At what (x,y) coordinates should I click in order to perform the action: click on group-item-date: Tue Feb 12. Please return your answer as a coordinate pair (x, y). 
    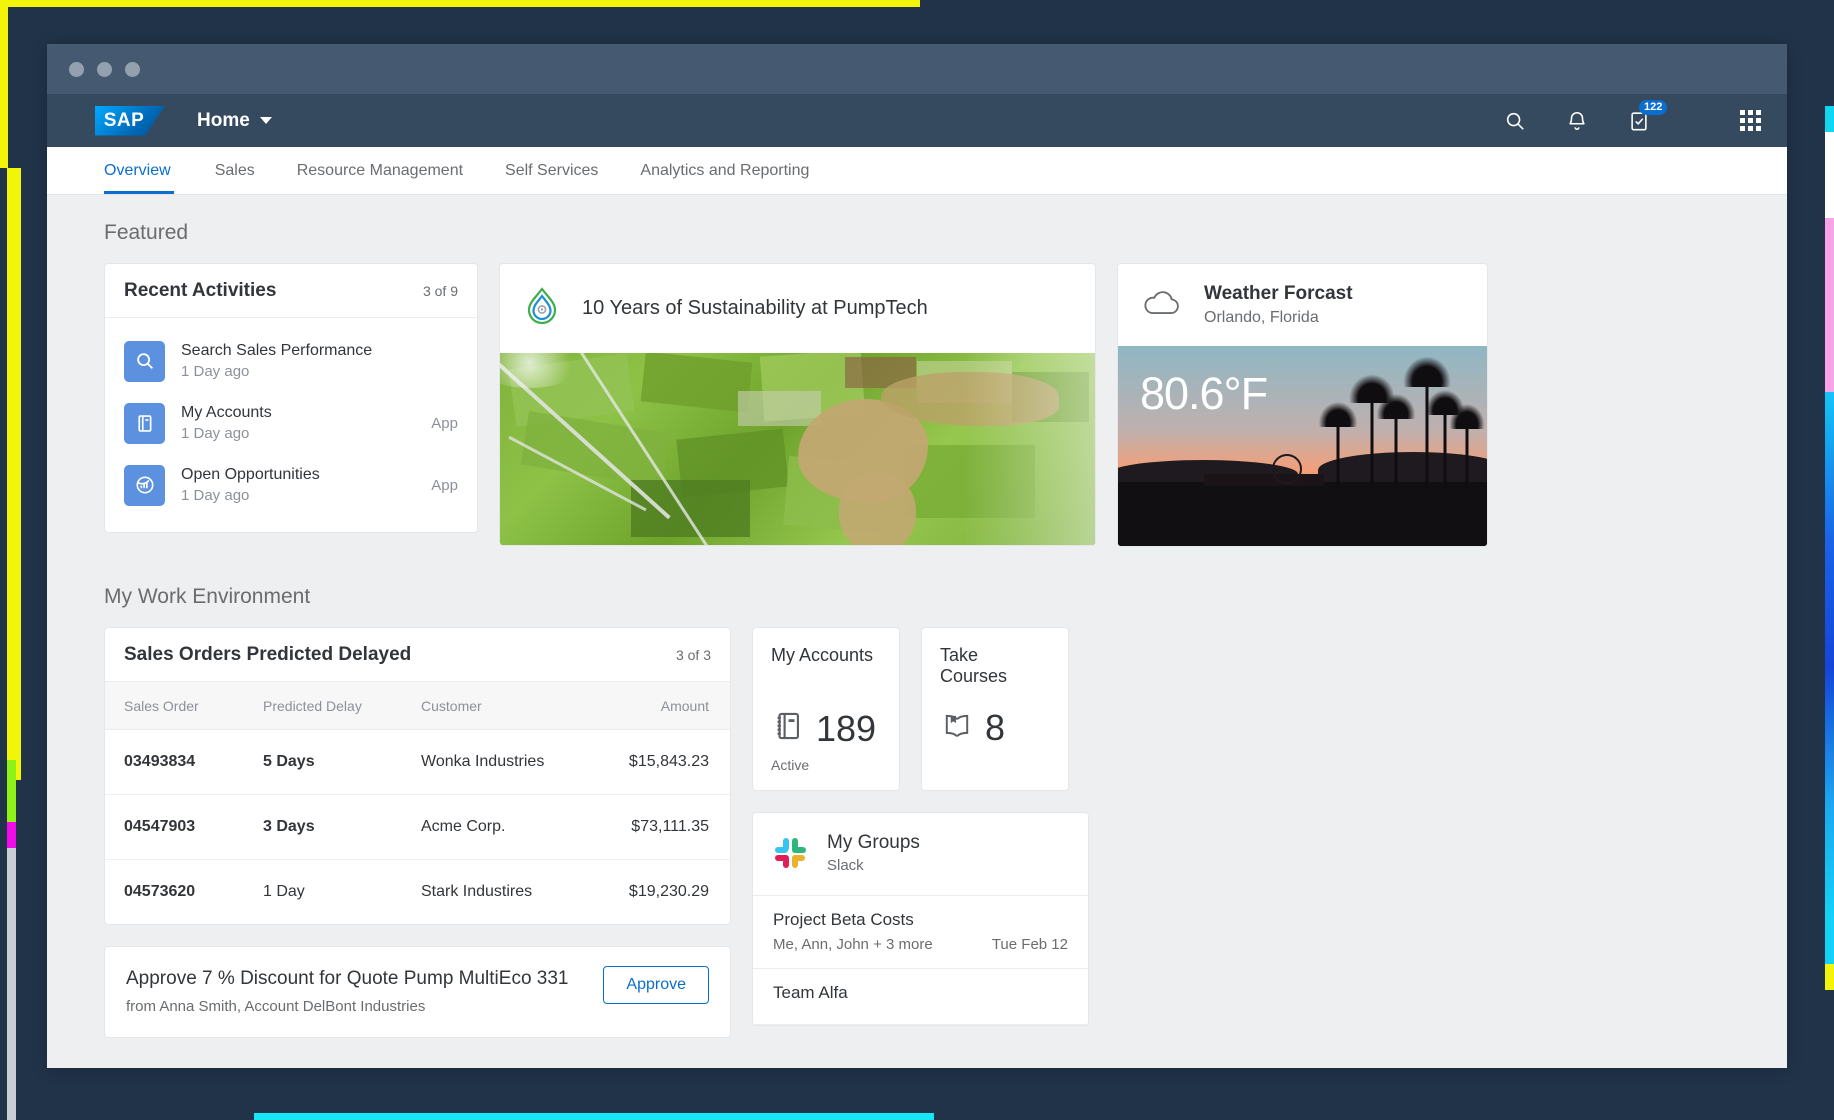
    Looking at the image, I should click on (1029, 944).